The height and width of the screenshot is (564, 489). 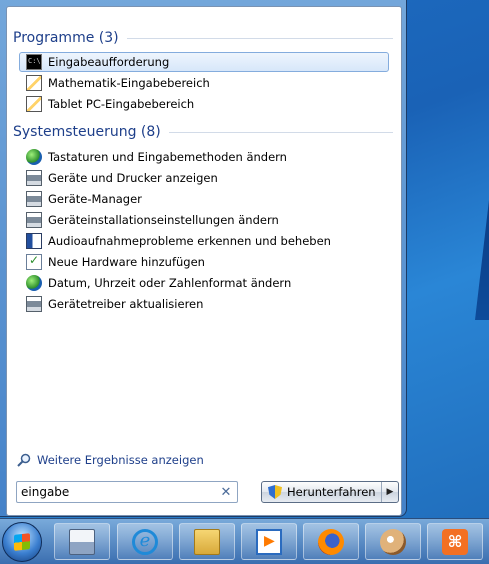 I want to click on firefox-icon, so click(x=331, y=541).